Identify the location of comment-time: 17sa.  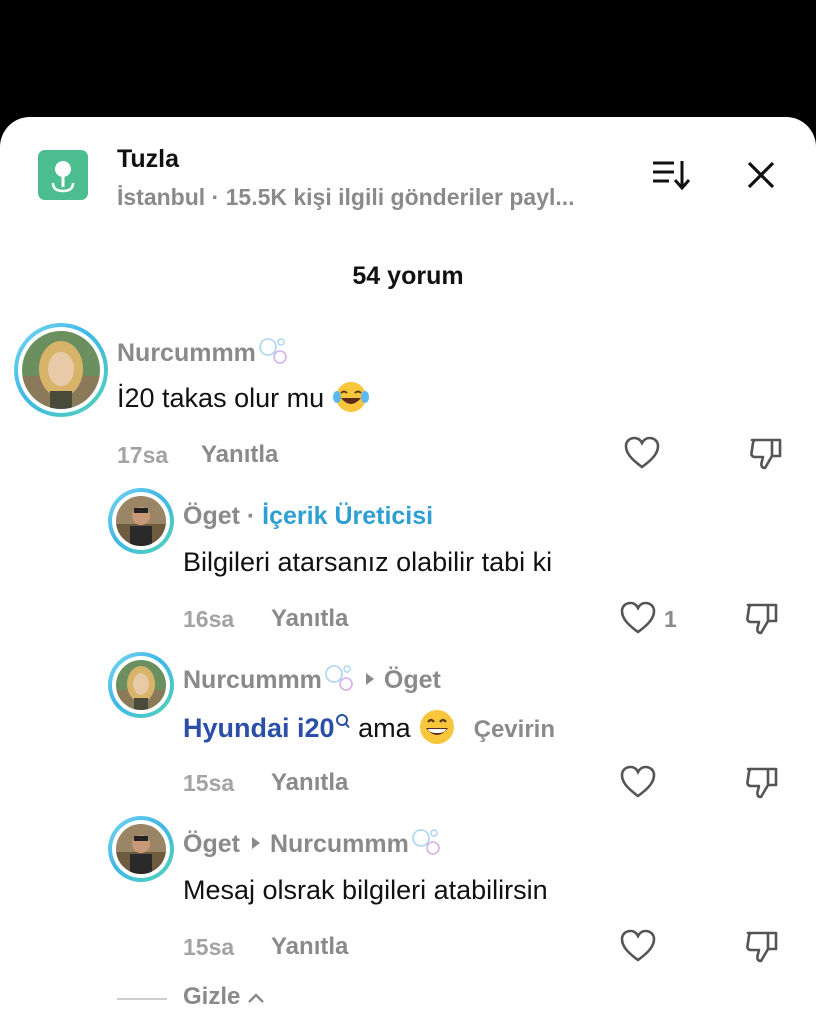
(143, 455).